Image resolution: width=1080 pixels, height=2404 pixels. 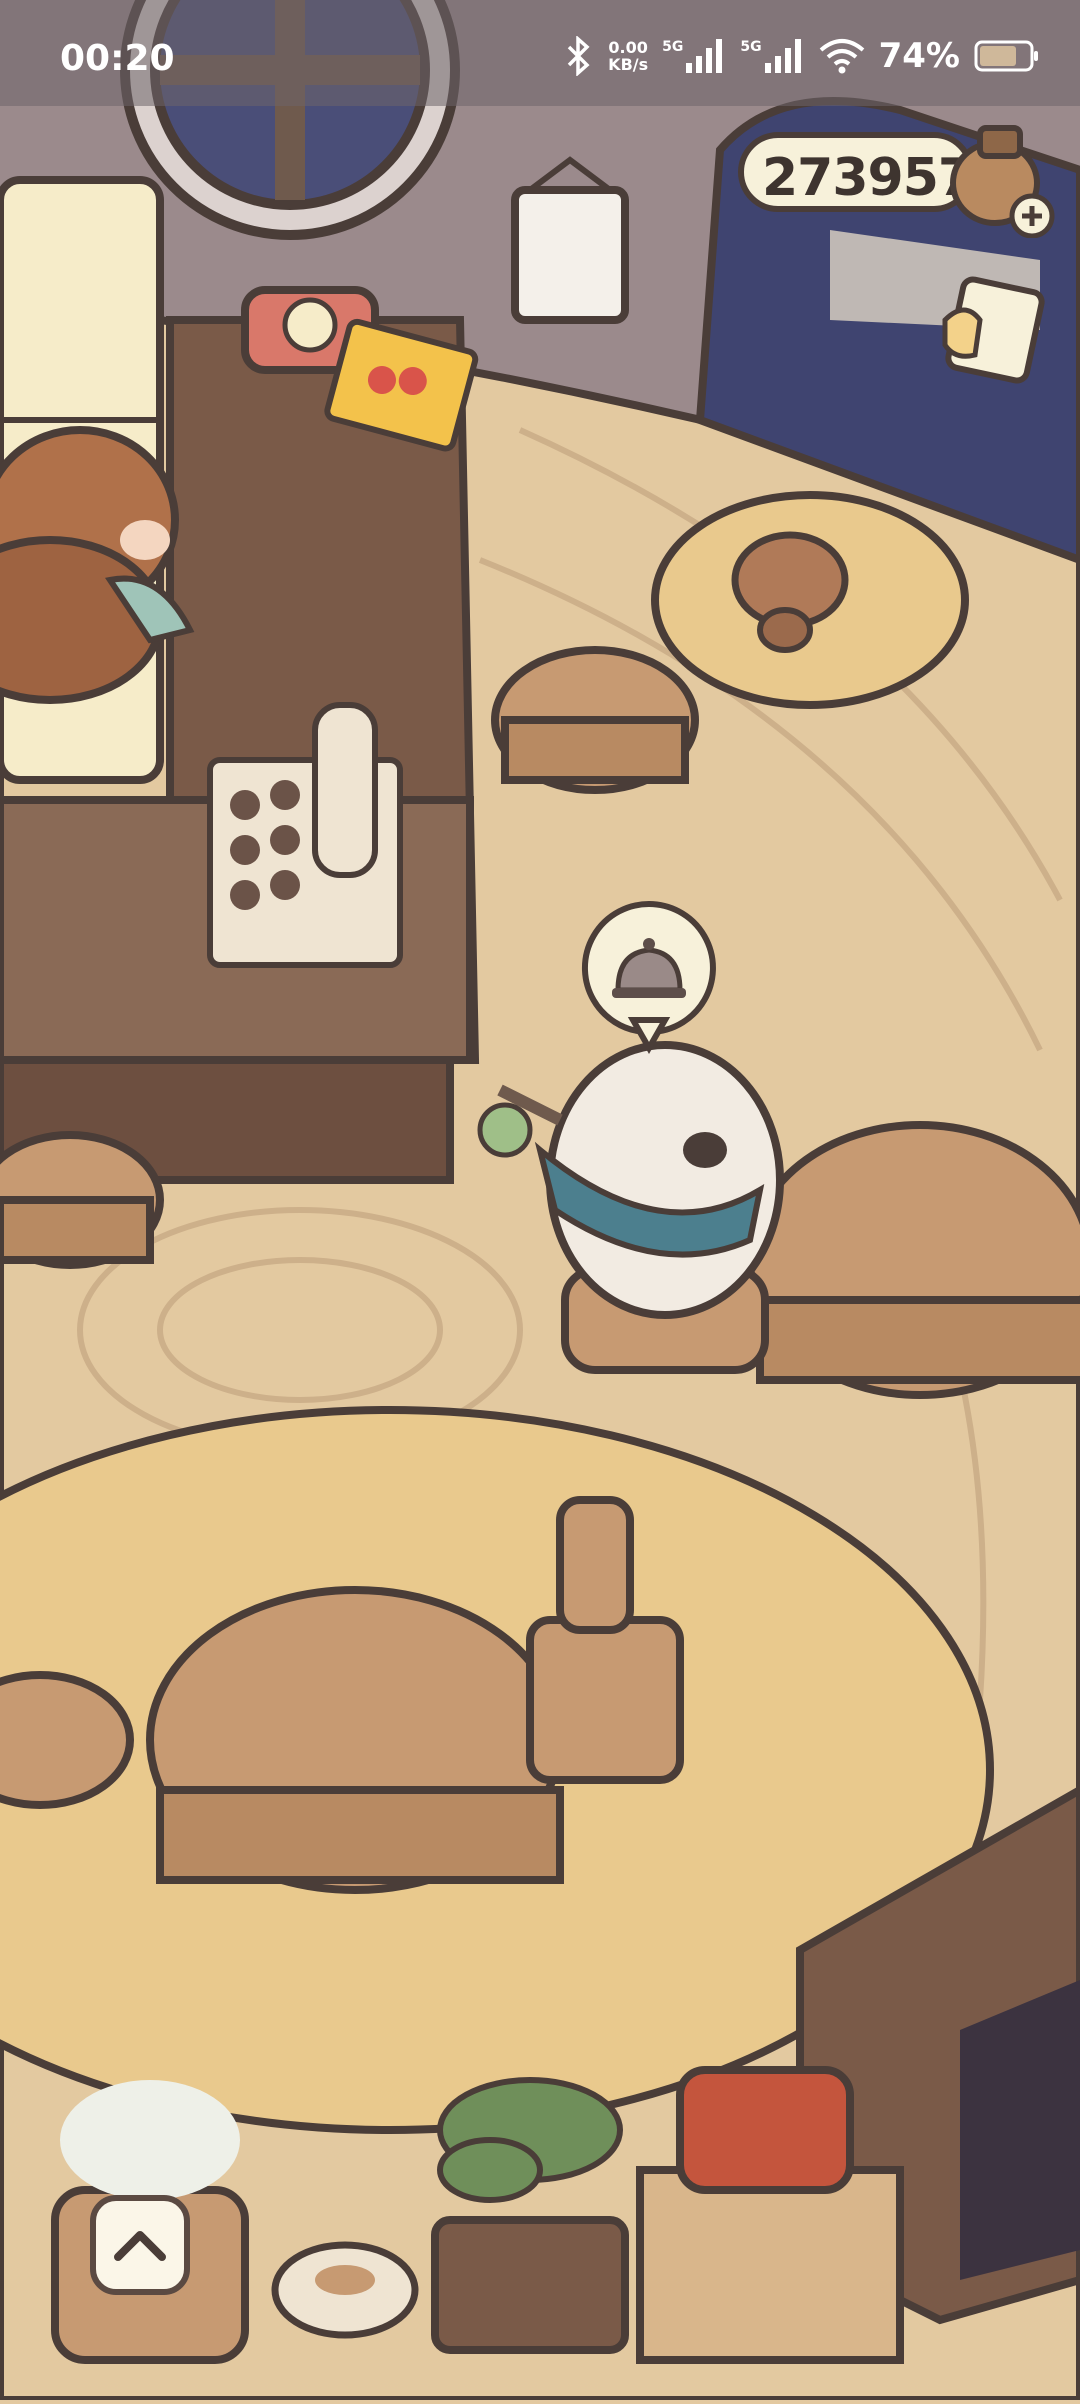 What do you see at coordinates (82, 1200) in the screenshot?
I see `stool-left` at bounding box center [82, 1200].